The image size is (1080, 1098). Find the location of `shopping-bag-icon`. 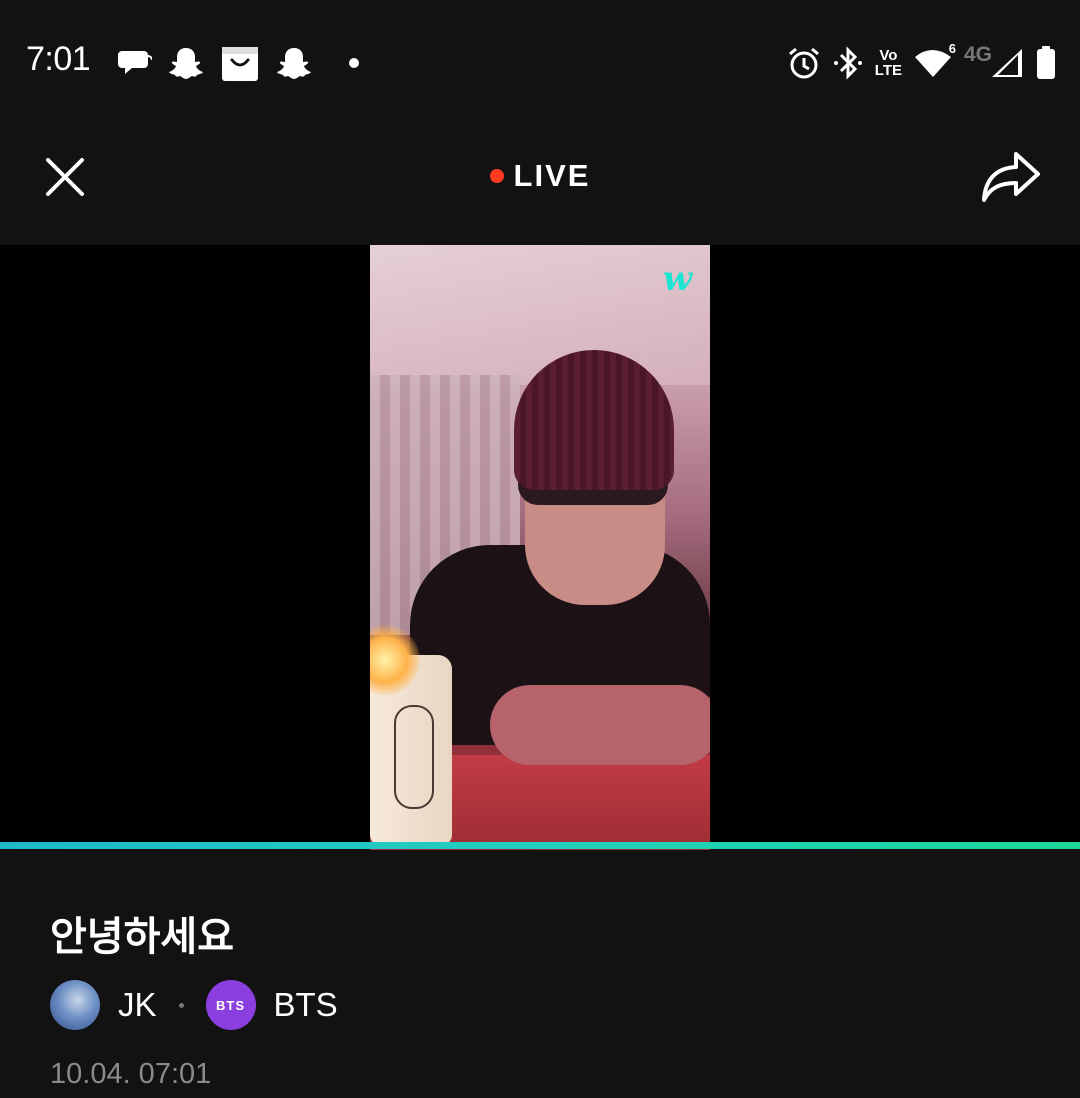

shopping-bag-icon is located at coordinates (240, 63).